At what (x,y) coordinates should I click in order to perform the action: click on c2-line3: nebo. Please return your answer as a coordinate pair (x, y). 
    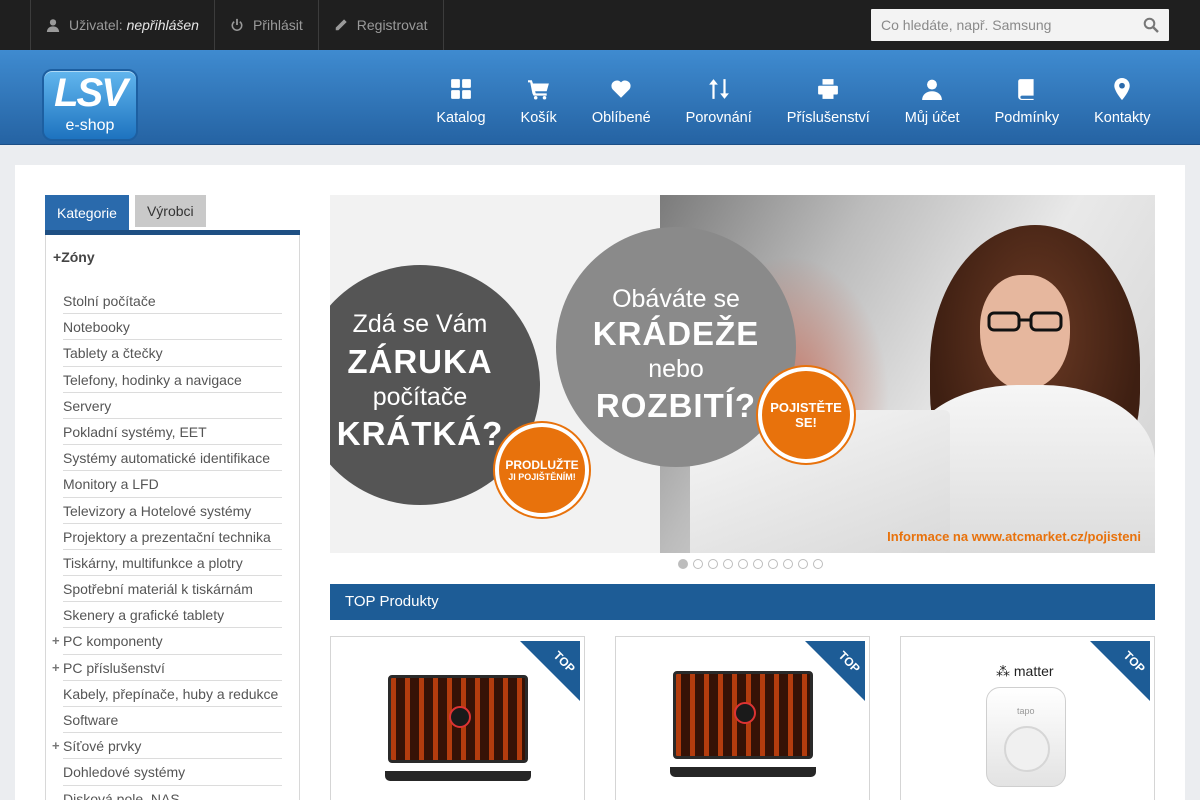
    Looking at the image, I should click on (676, 369).